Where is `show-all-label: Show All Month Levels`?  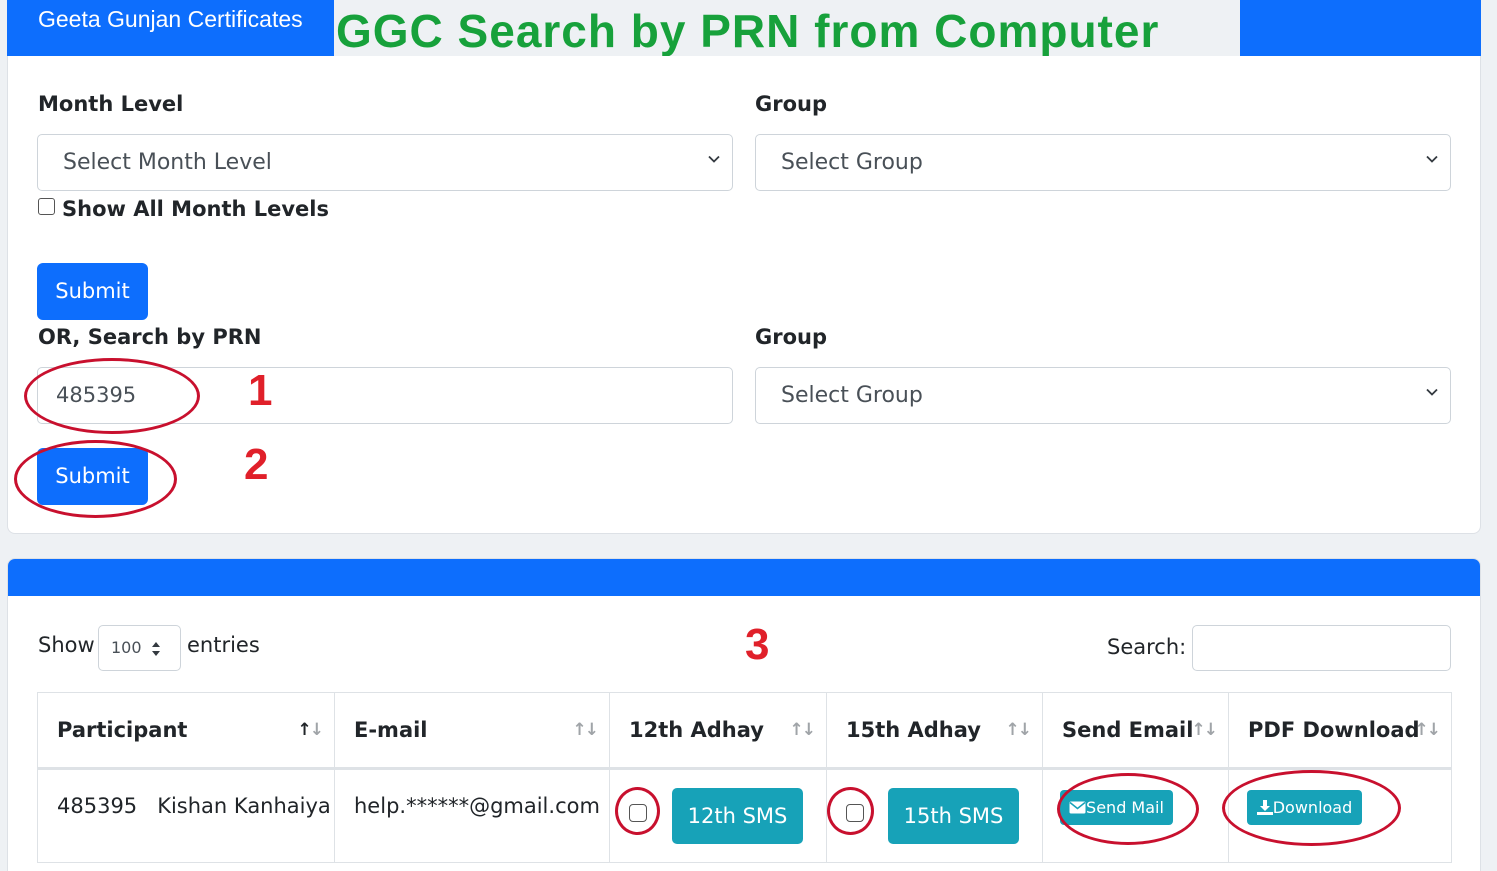
show-all-label: Show All Month Levels is located at coordinates (196, 209).